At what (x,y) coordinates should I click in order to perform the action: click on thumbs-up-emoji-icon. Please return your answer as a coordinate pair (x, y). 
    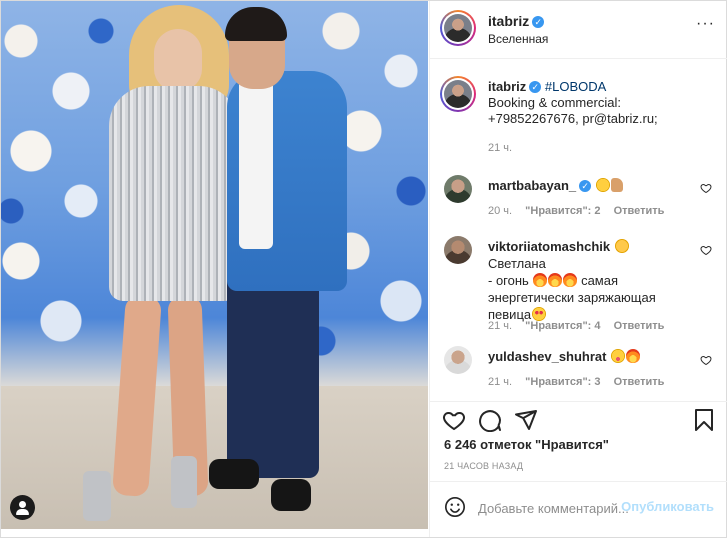
    Looking at the image, I should click on (616, 185).